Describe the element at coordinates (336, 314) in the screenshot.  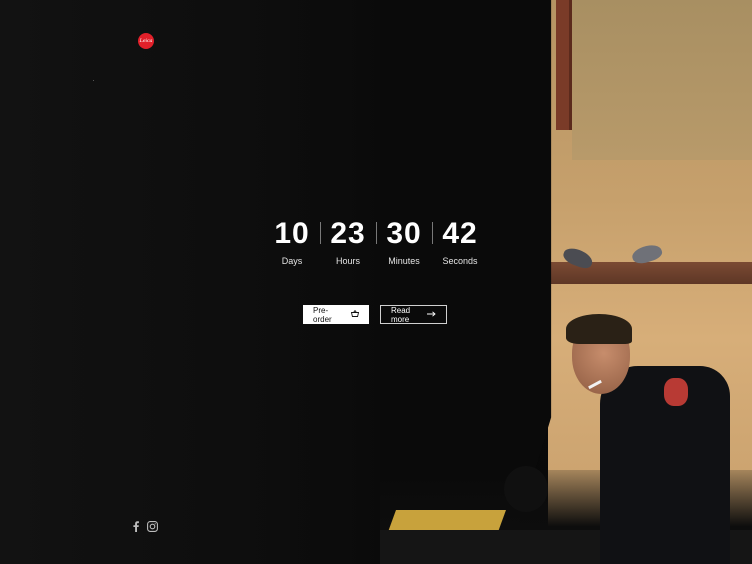
I see `preorder-button: Pre-order` at that location.